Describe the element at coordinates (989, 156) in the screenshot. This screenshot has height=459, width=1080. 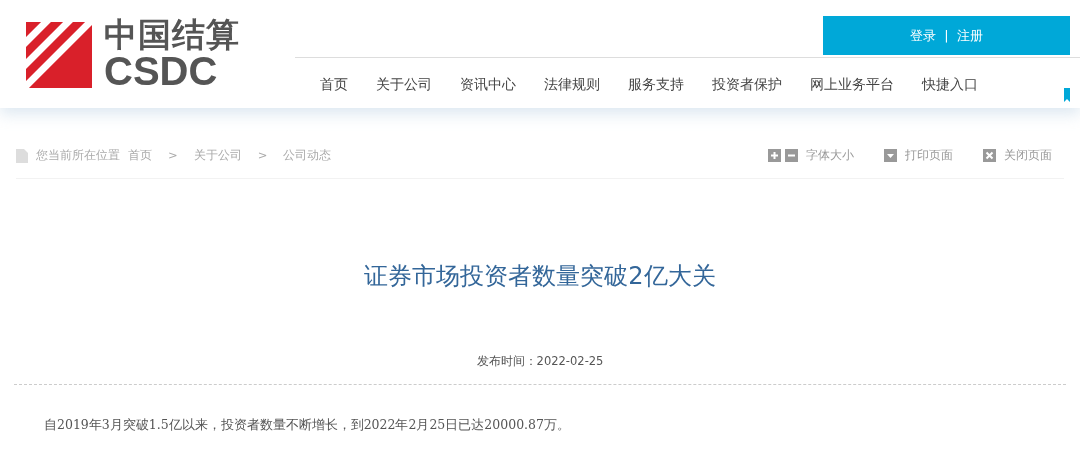
I see `close-icon` at that location.